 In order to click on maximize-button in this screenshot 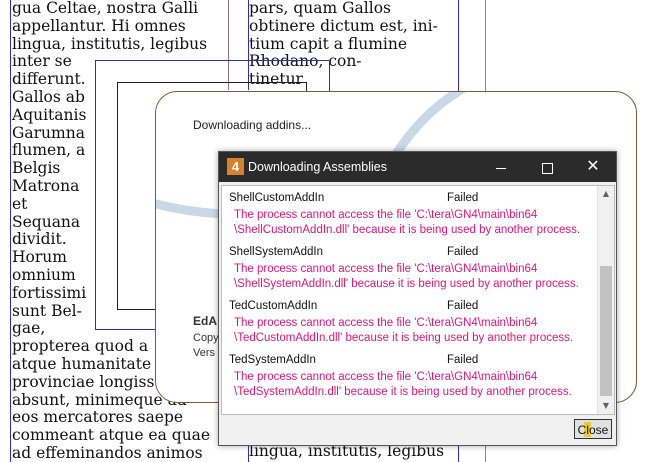, I will do `click(547, 167)`.